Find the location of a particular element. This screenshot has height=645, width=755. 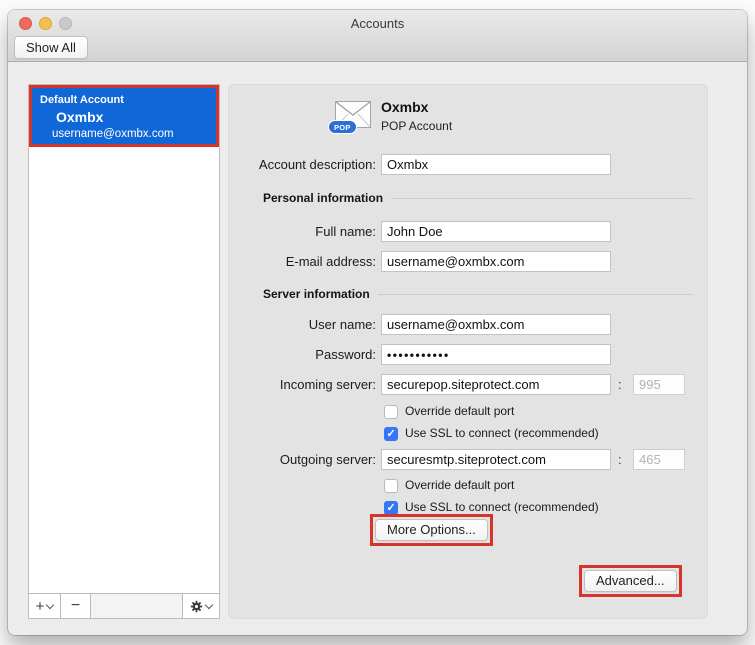

pop-account-icon: POP is located at coordinates (349, 117).